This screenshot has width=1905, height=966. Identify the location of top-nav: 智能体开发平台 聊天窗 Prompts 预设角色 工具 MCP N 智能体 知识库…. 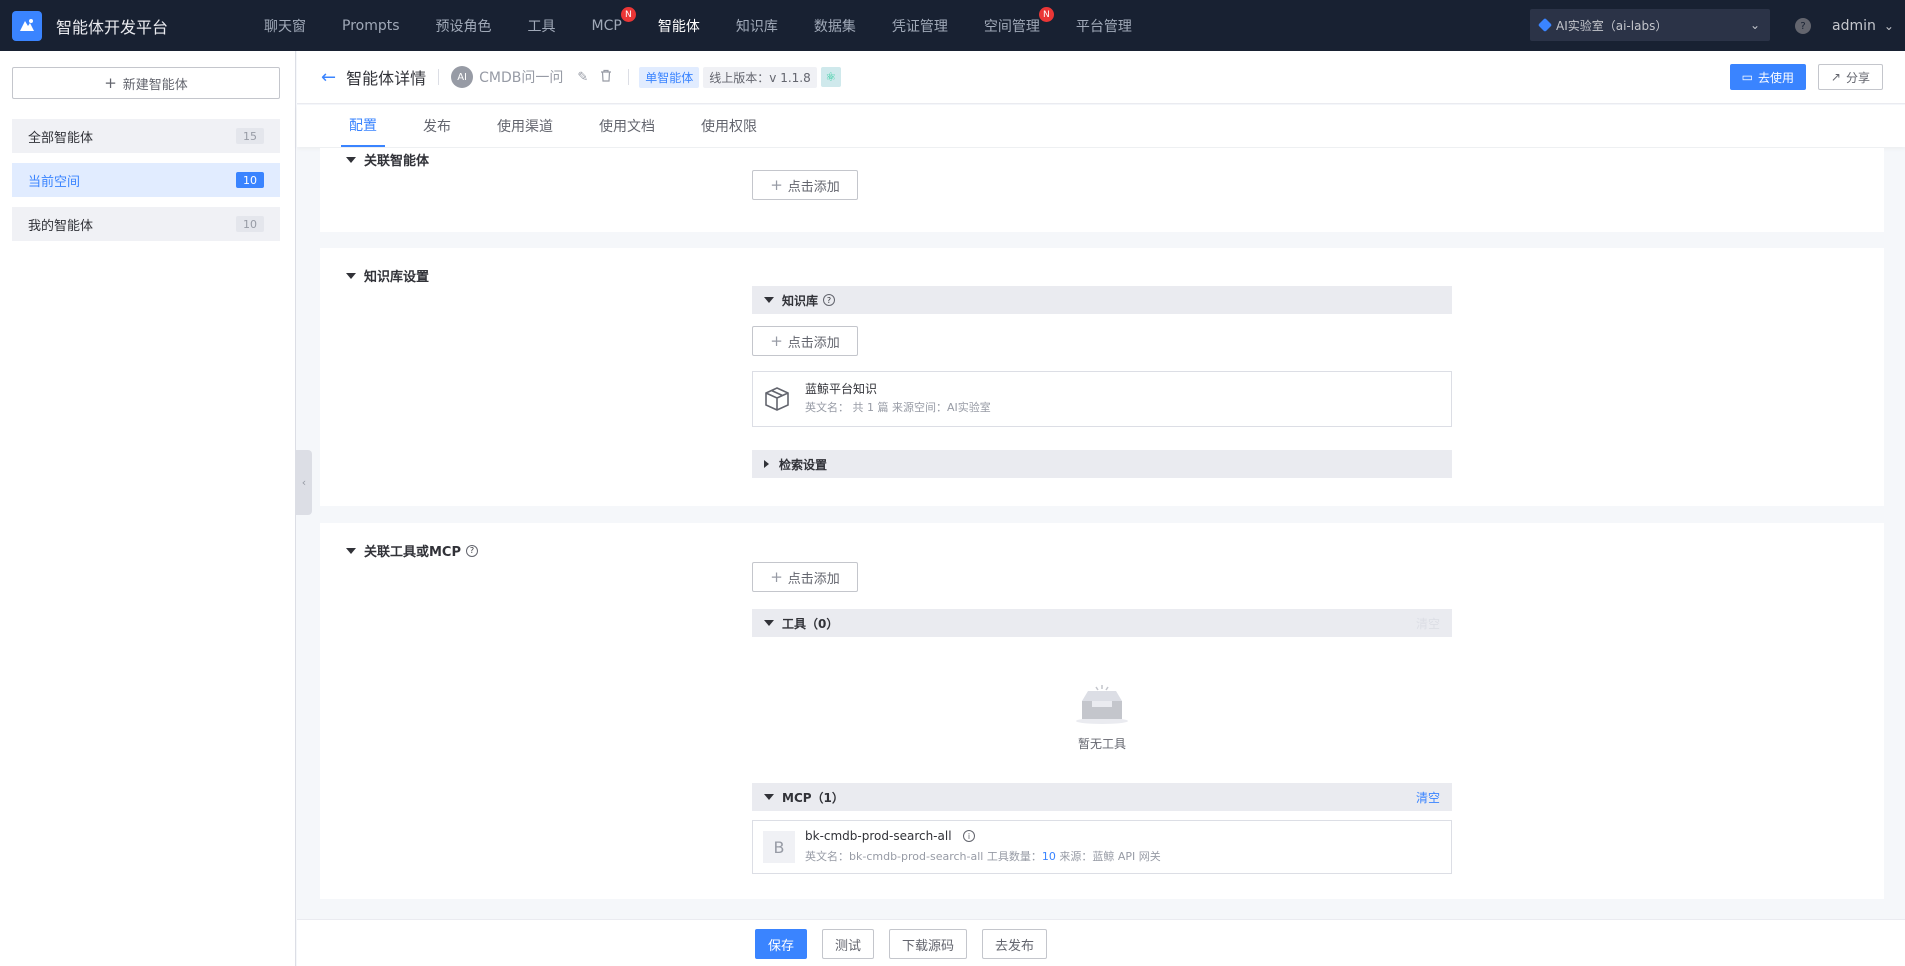
(952, 25).